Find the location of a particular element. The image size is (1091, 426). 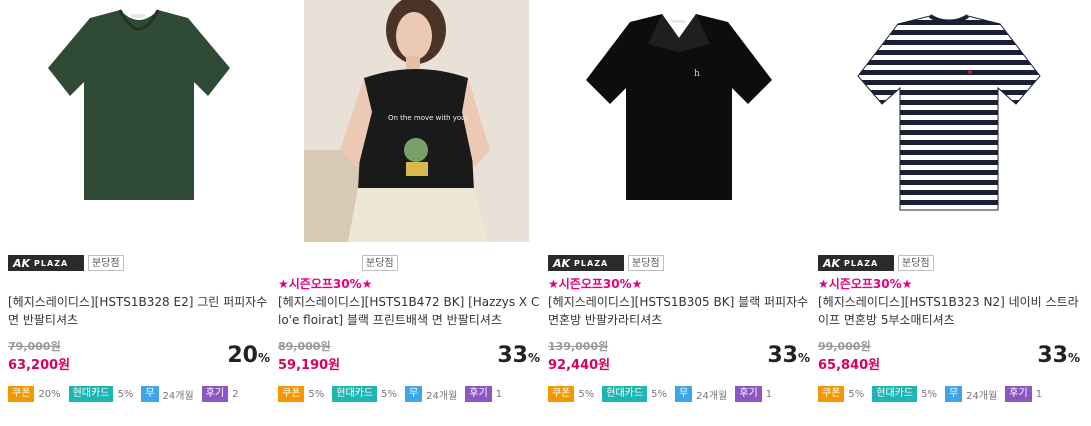

sale-price: 92,440원 is located at coordinates (579, 365).